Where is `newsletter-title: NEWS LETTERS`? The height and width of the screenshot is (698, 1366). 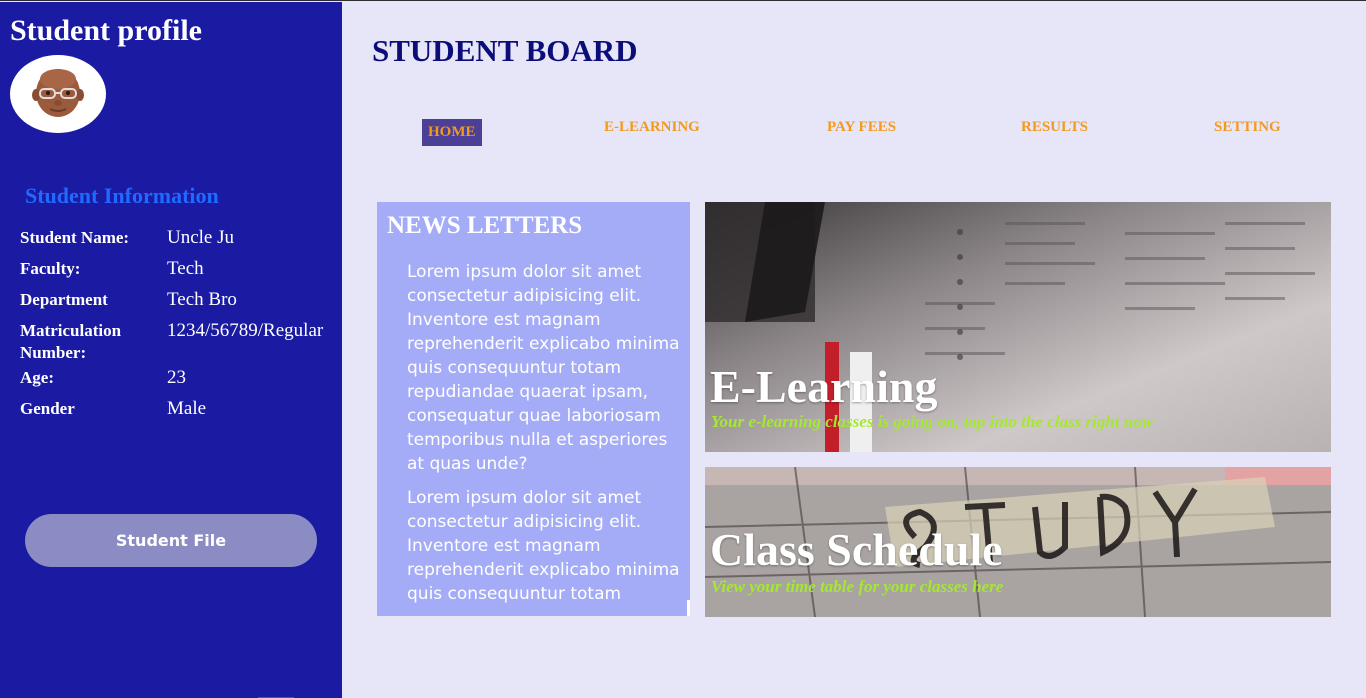 newsletter-title: NEWS LETTERS is located at coordinates (485, 225).